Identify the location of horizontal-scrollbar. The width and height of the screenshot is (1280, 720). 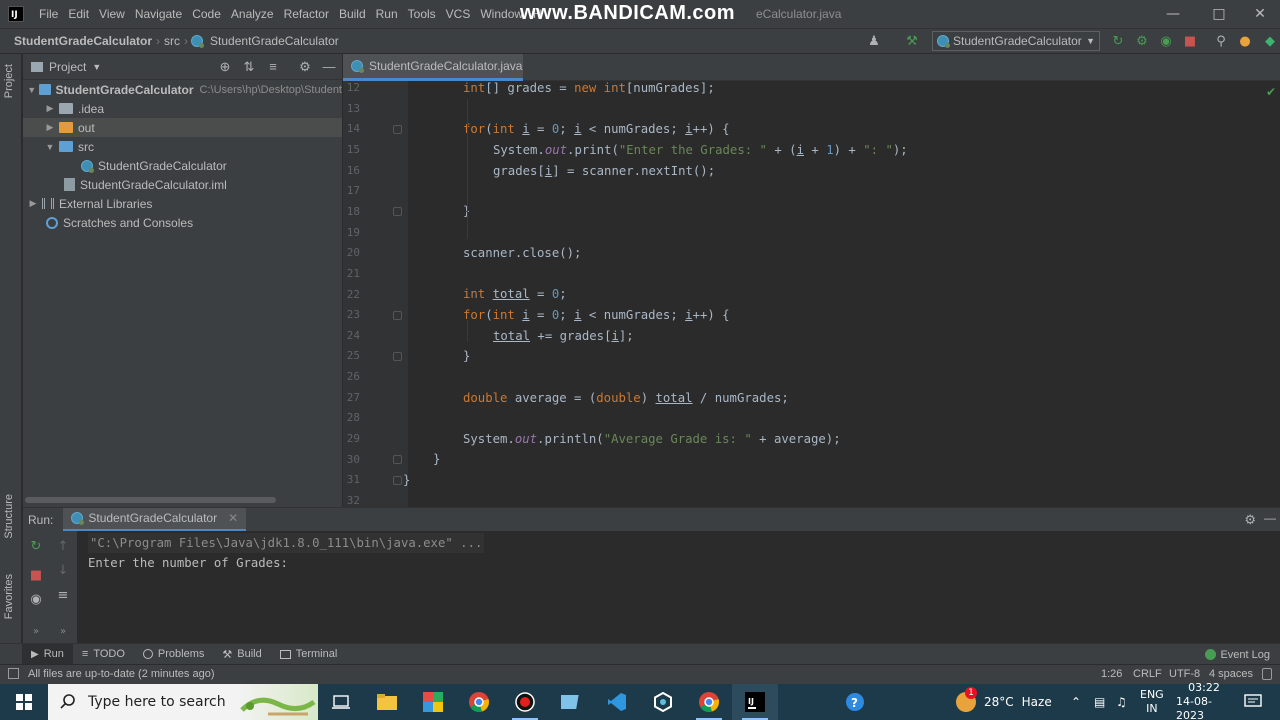
(150, 500).